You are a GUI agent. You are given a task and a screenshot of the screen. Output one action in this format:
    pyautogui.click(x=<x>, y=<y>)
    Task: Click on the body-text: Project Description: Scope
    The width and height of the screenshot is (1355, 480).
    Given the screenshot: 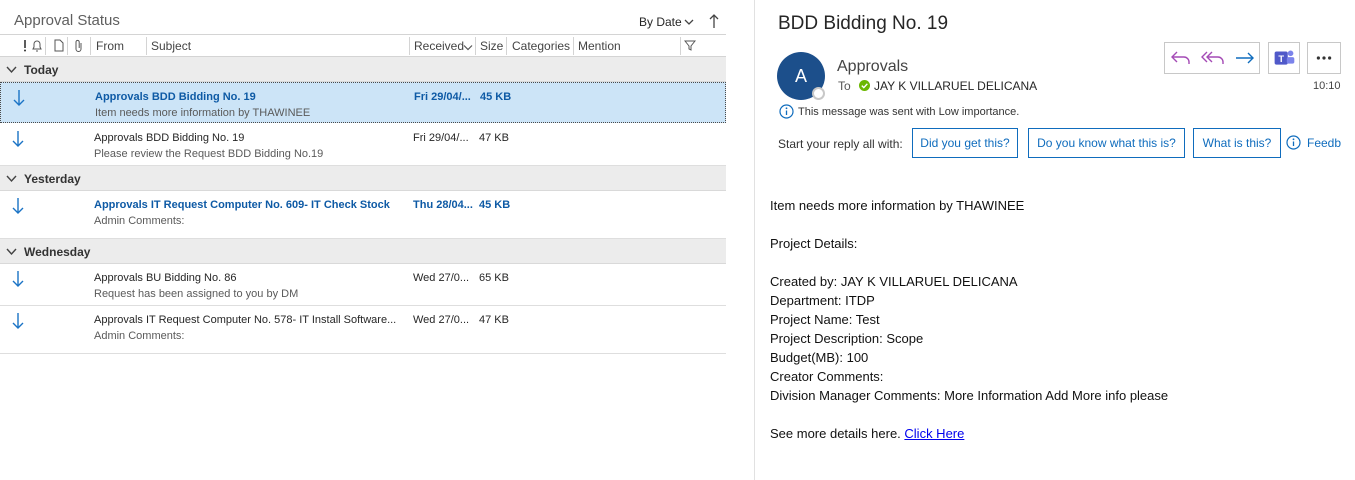 What is the action you would take?
    pyautogui.click(x=847, y=338)
    